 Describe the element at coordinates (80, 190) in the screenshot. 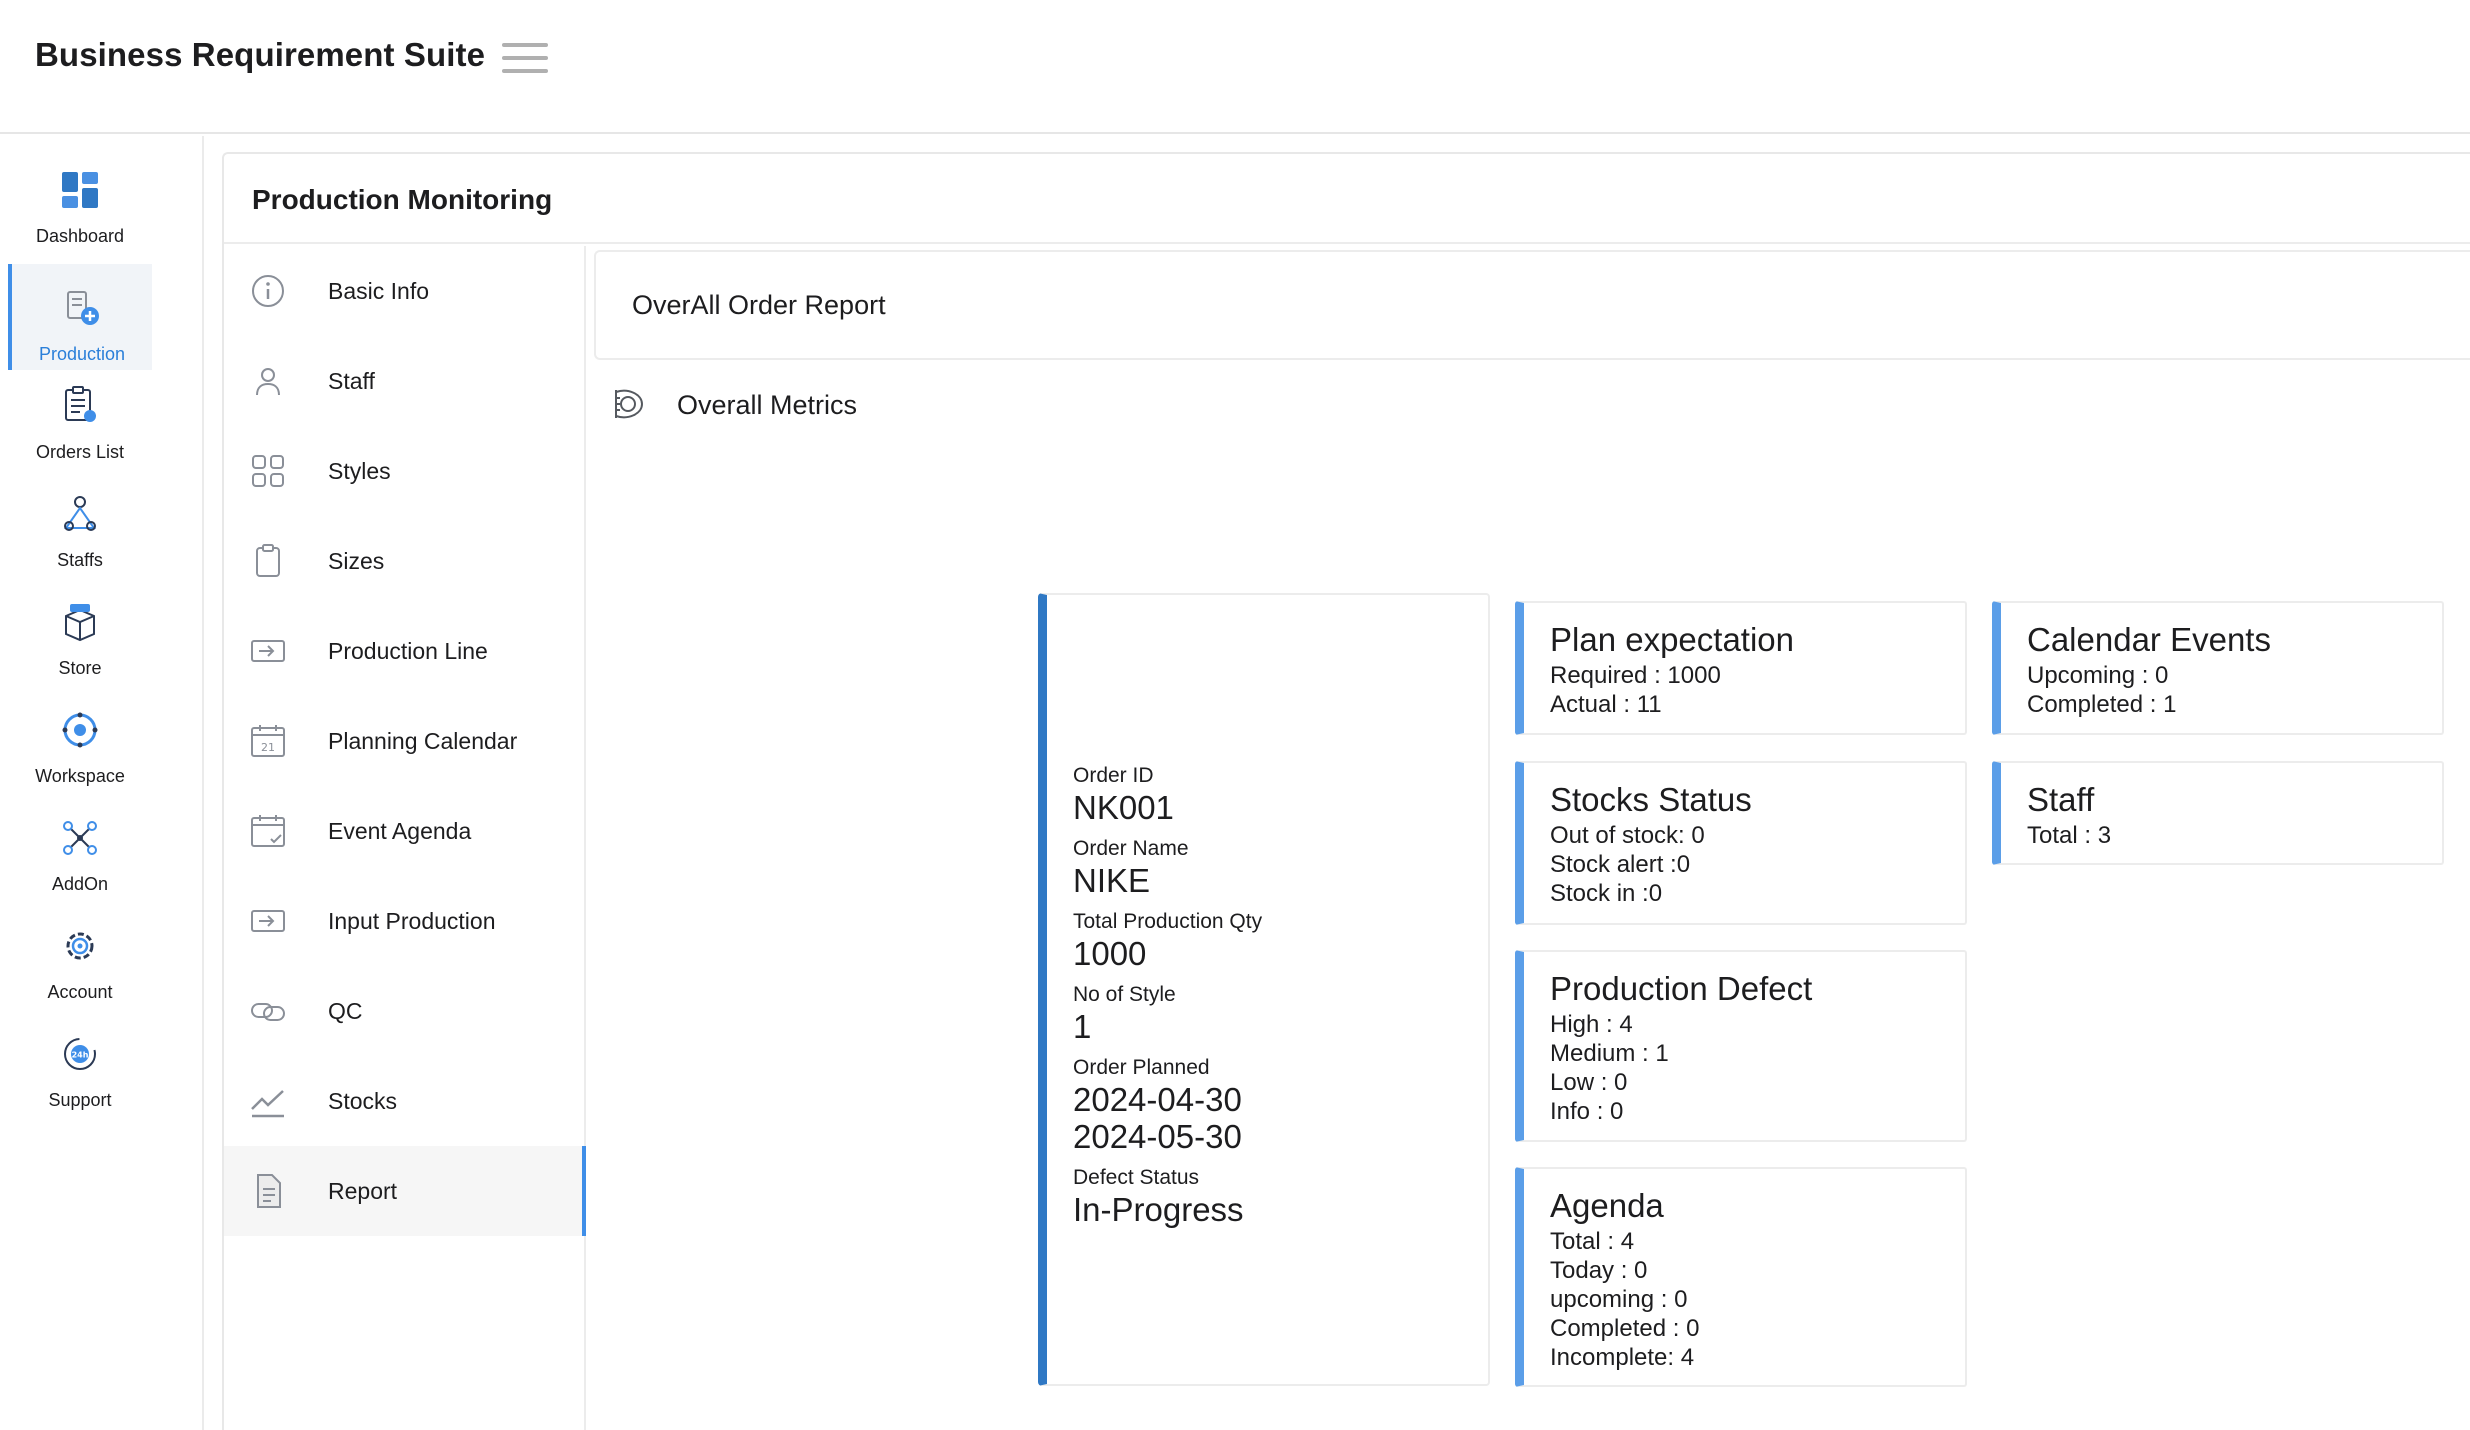

I see `dashboard-icon` at that location.